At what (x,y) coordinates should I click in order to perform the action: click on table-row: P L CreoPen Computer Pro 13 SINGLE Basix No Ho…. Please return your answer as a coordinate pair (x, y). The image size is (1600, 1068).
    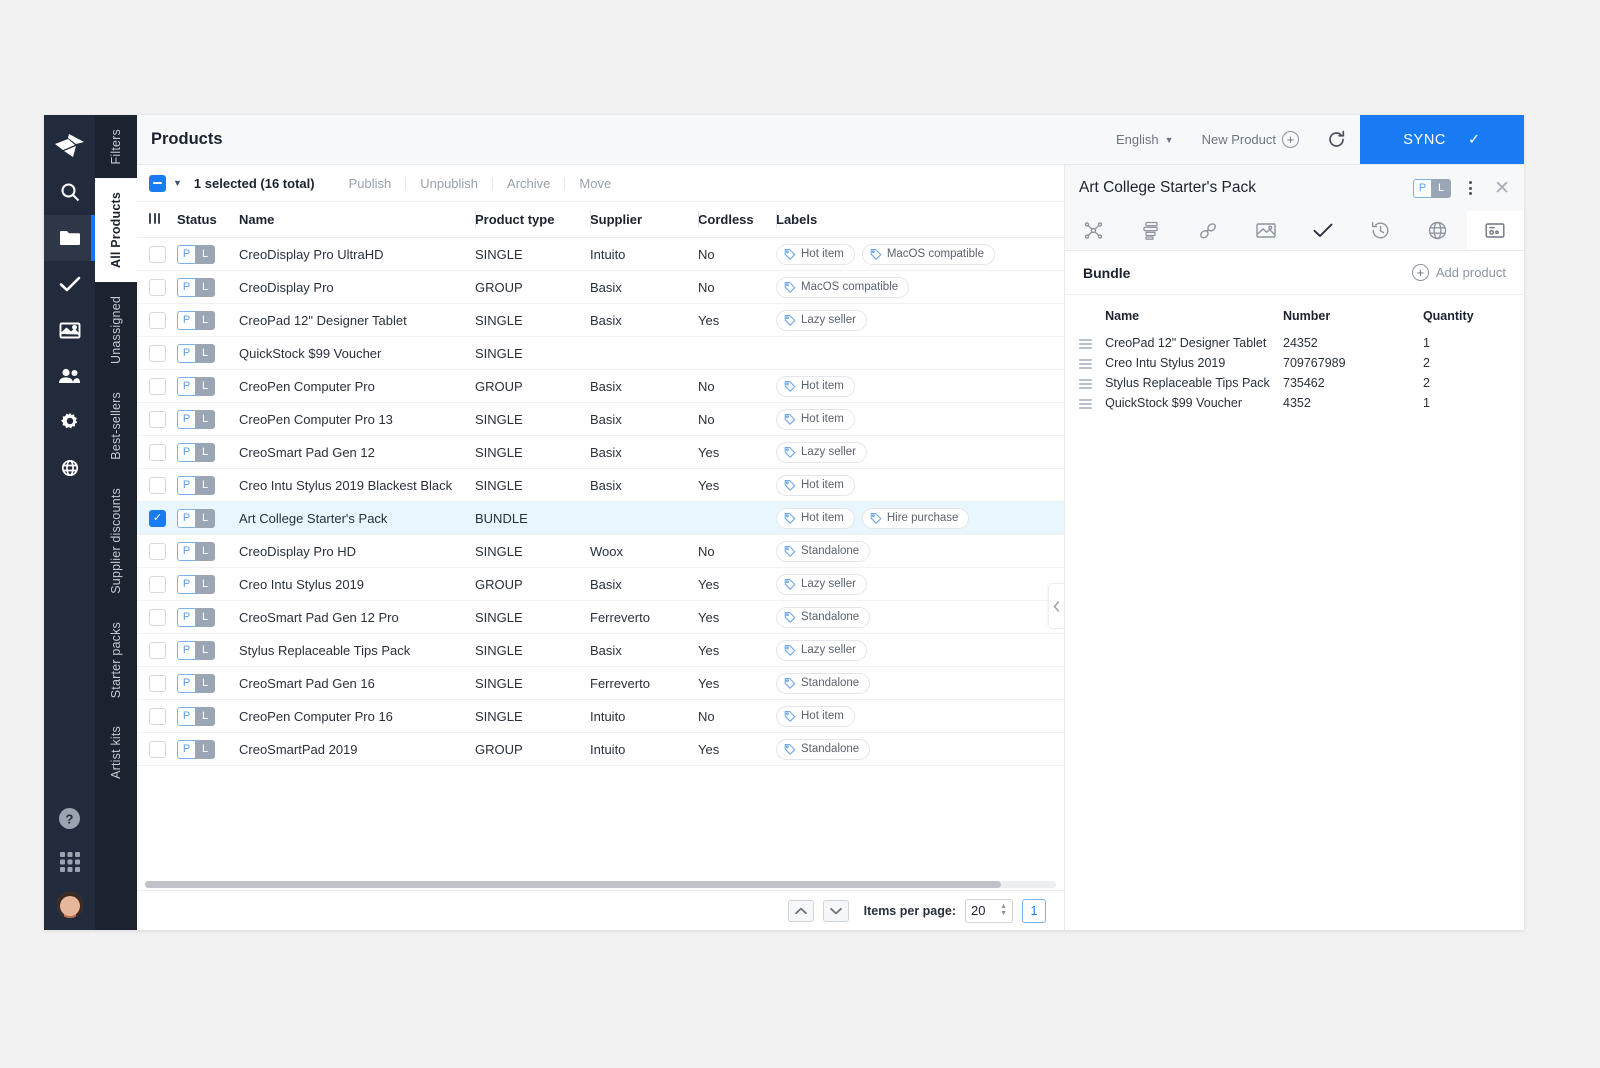
    Looking at the image, I should click on (600, 419).